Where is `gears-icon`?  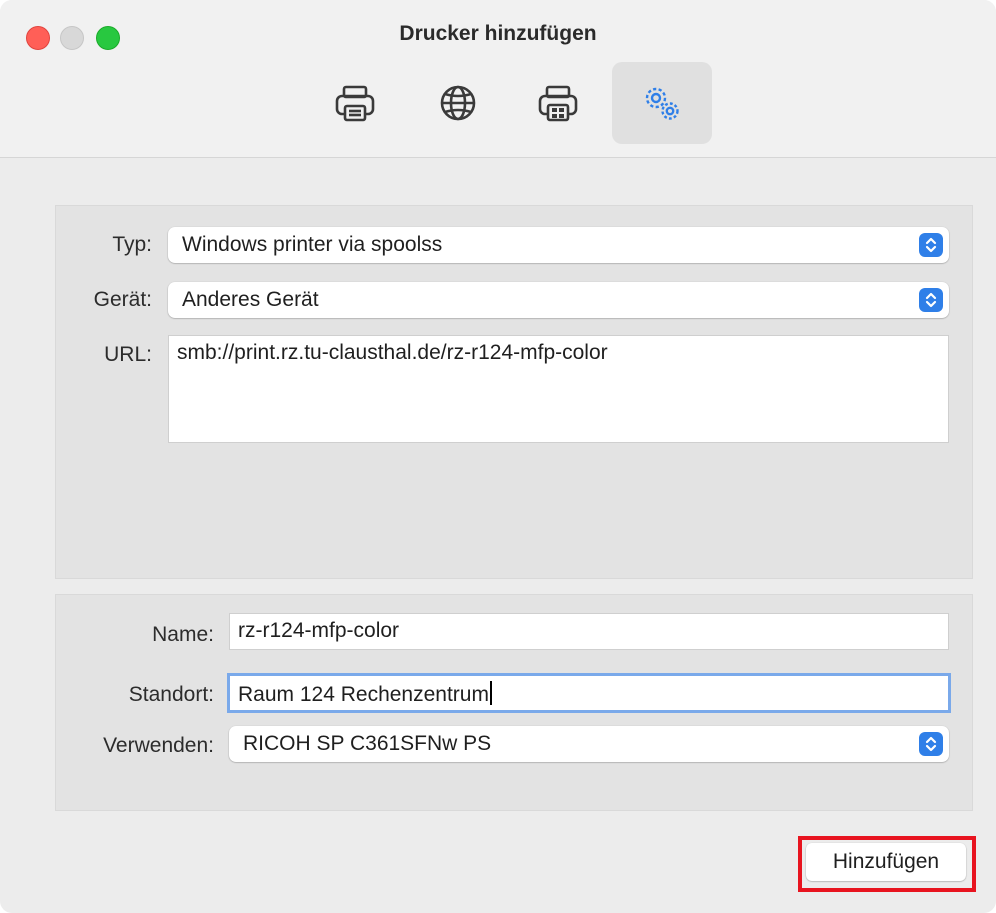
gears-icon is located at coordinates (662, 103).